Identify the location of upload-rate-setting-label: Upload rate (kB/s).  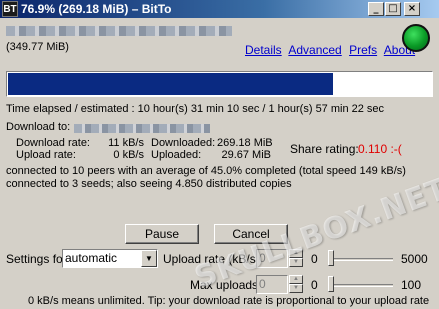
(211, 259).